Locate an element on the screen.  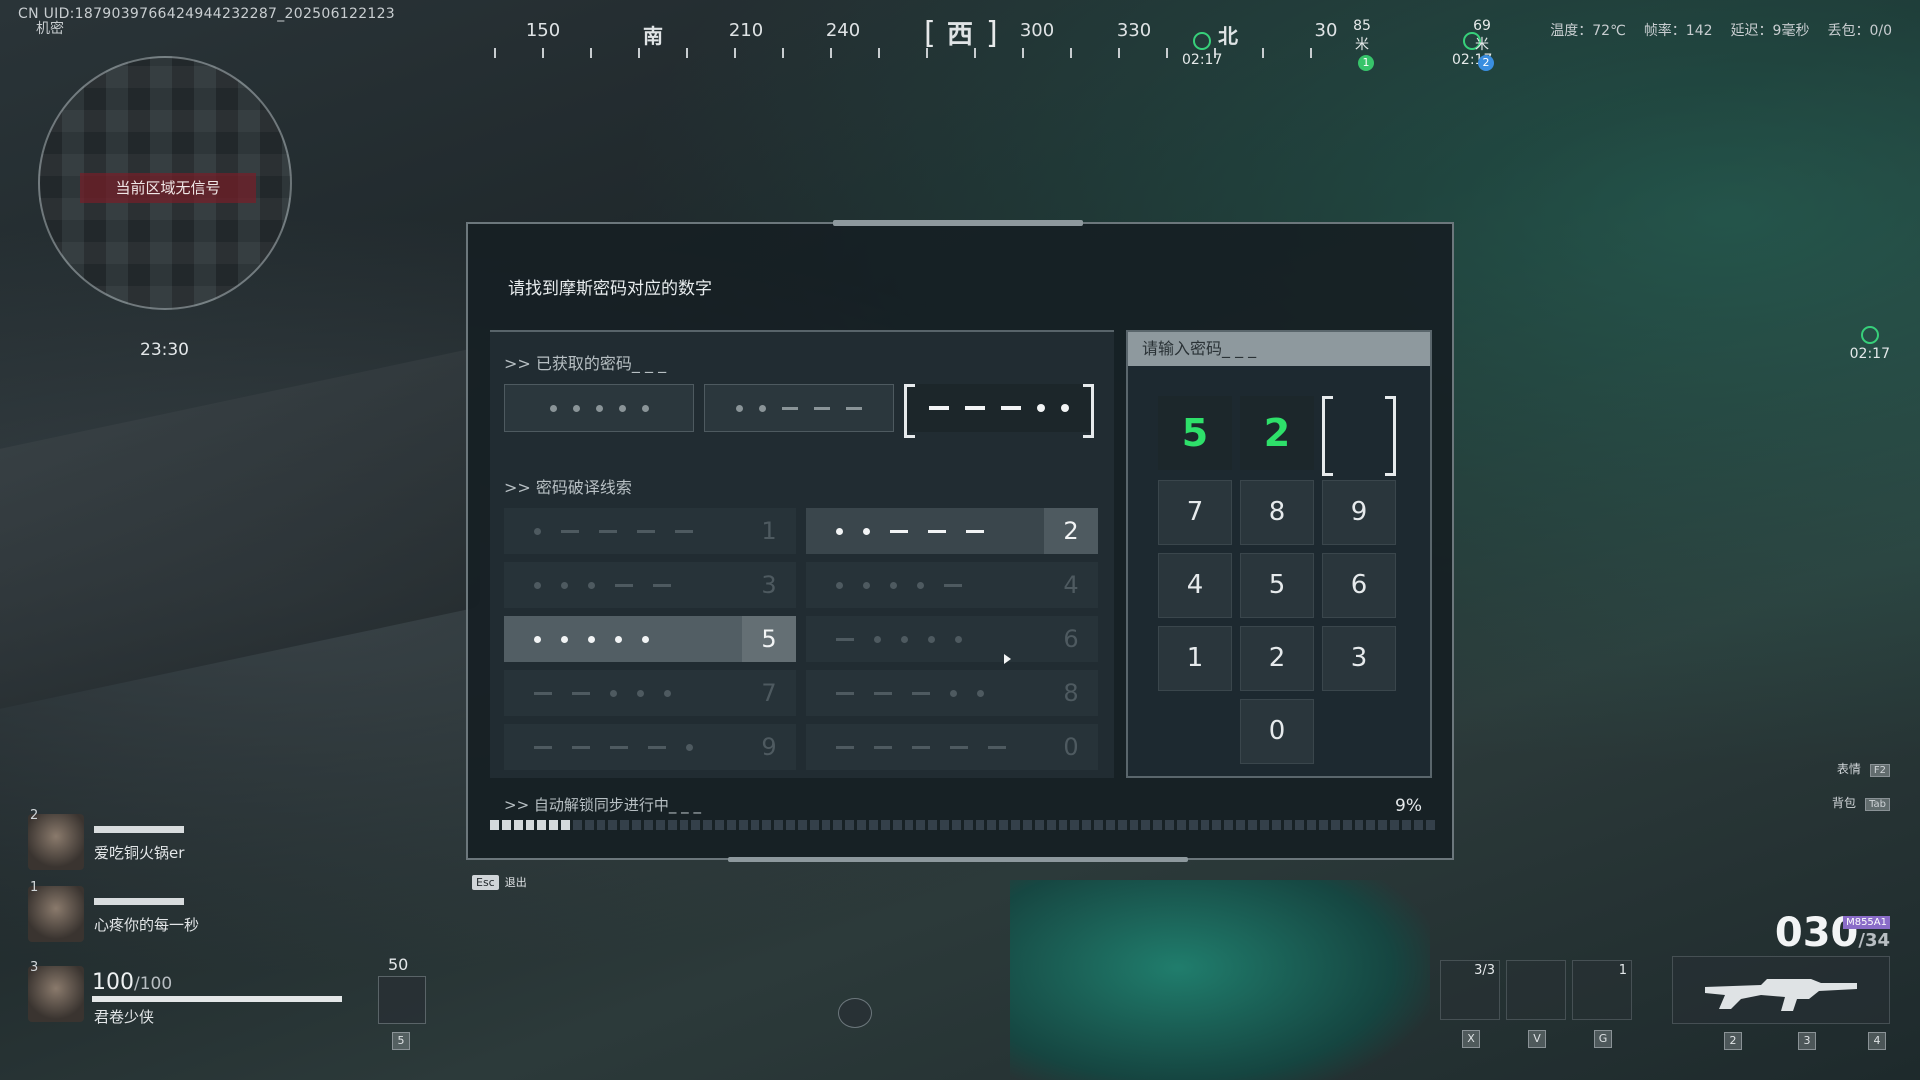
keypad-key-2: 2 is located at coordinates (1277, 658).